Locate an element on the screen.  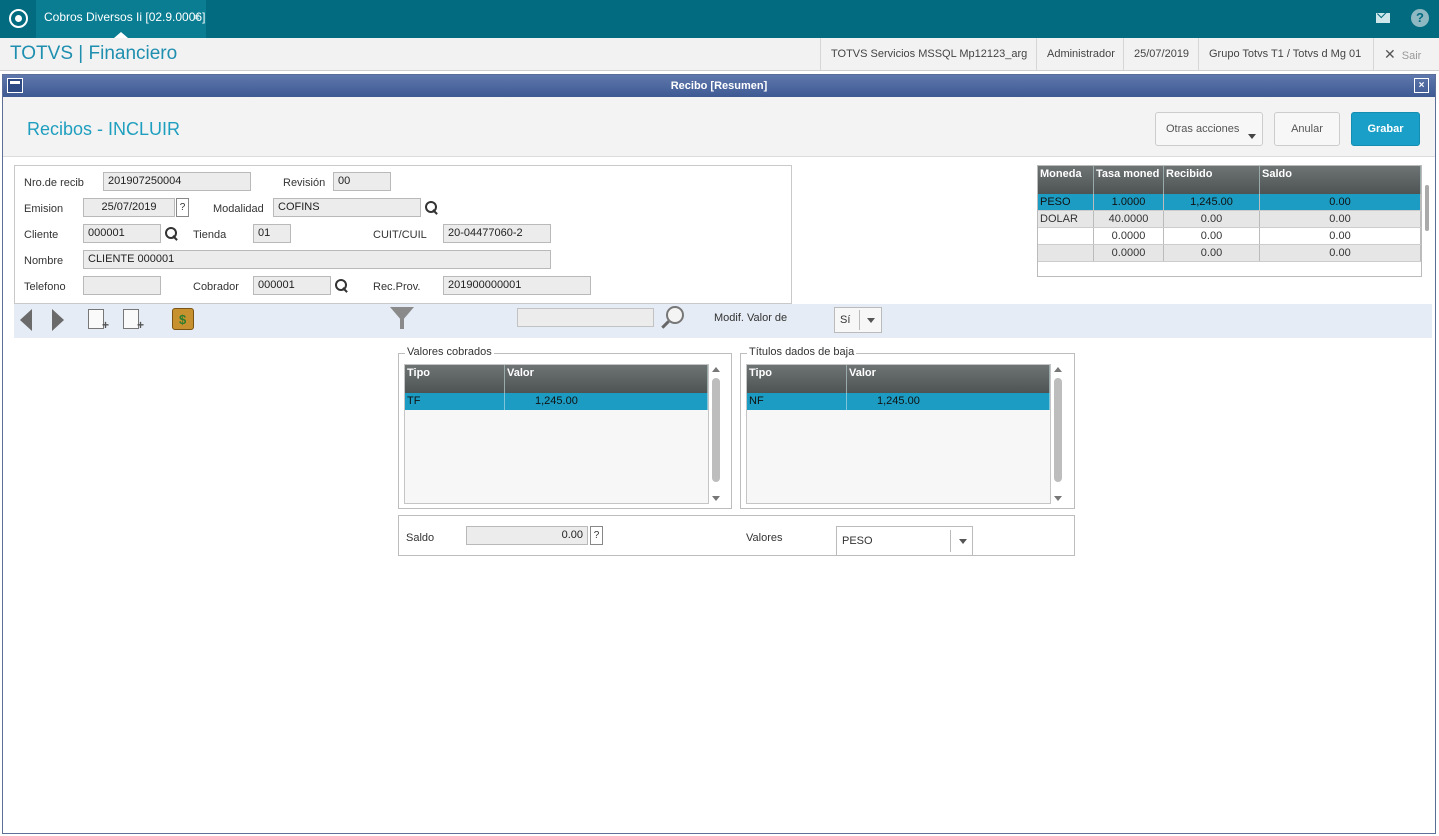
user-info: Administrador is located at coordinates (1080, 54).